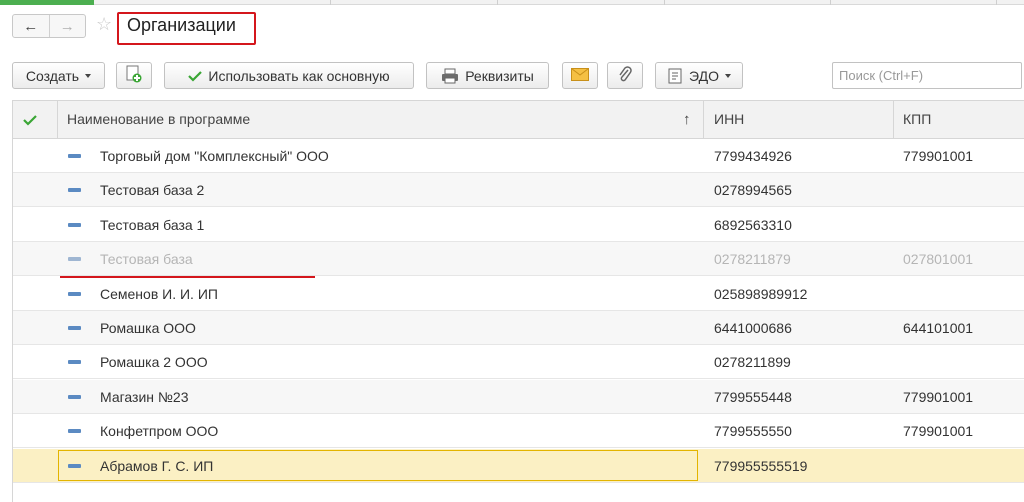  Describe the element at coordinates (518, 465) in the screenshot. I see `table-row: Абрамов Г. С. ИП 779955555519` at that location.